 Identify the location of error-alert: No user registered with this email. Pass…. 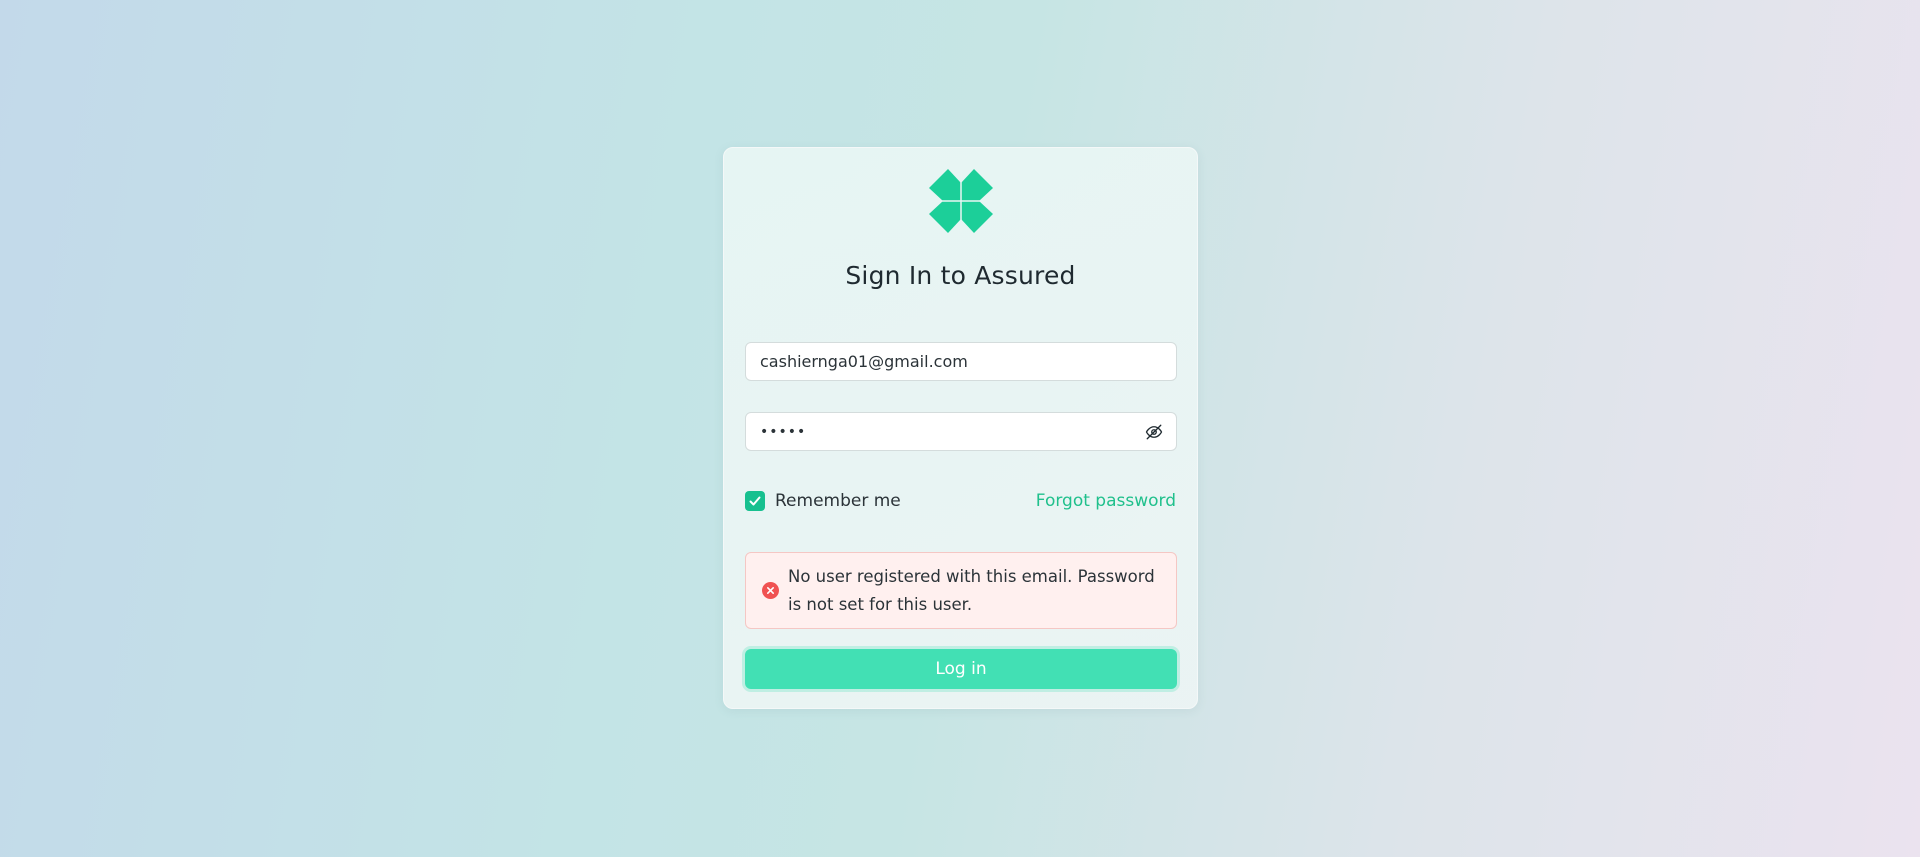
(961, 590).